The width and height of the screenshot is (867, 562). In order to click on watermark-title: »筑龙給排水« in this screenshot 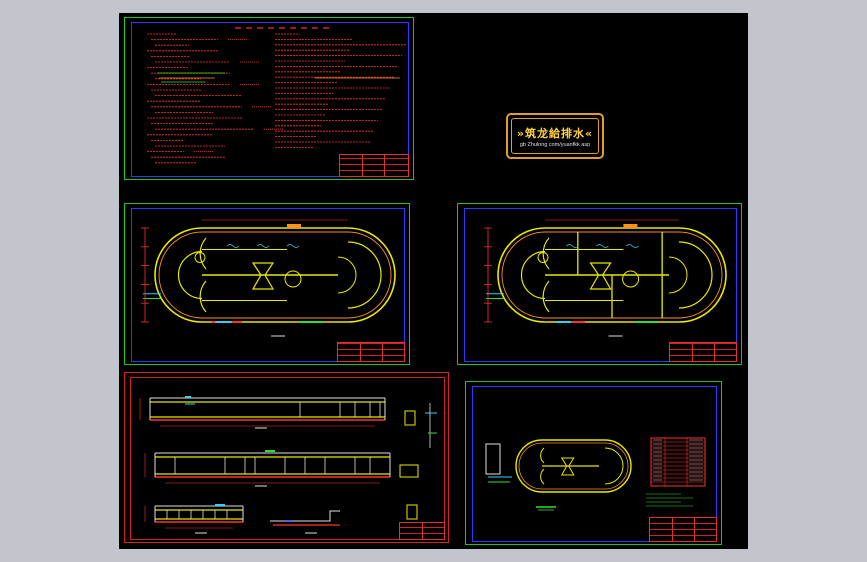, I will do `click(555, 133)`.